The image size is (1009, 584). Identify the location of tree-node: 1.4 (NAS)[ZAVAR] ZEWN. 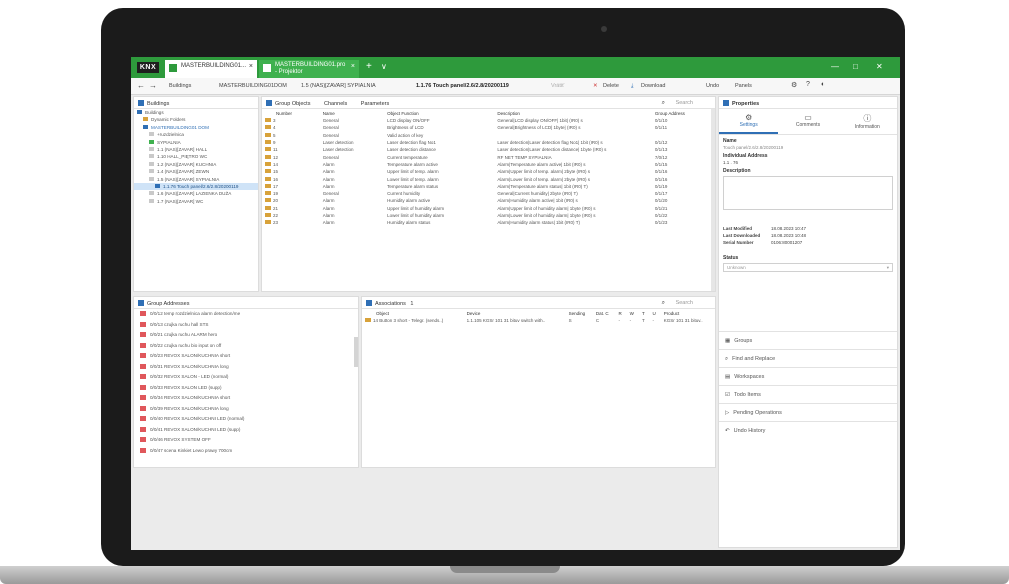
(196, 171).